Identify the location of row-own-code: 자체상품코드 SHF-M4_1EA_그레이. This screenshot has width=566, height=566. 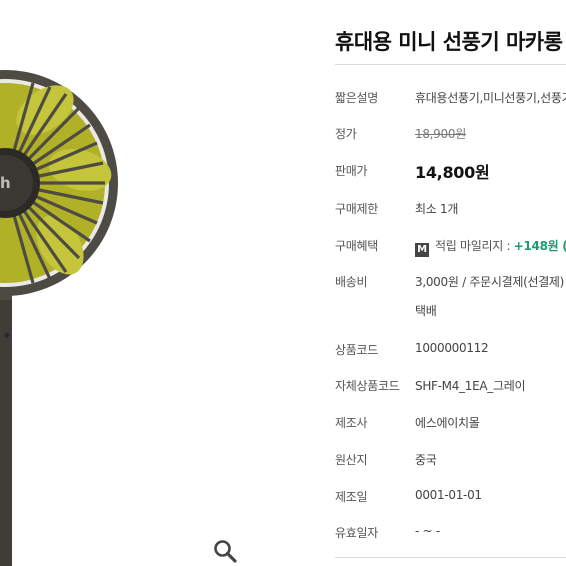
(450, 387).